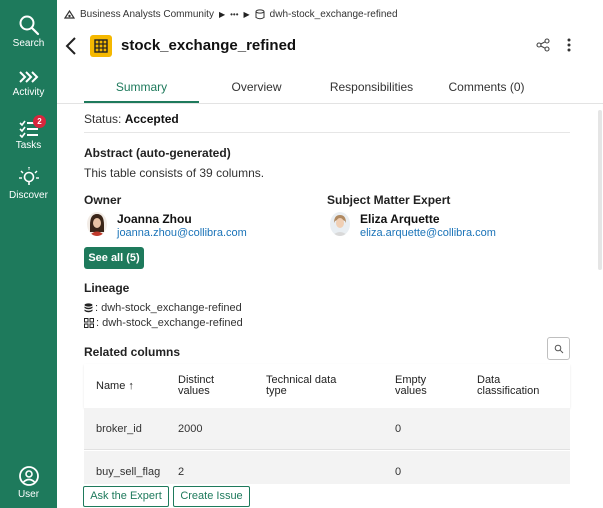 The height and width of the screenshot is (508, 603). Describe the element at coordinates (132, 352) in the screenshot. I see `related-columns-heading: Related columns` at that location.